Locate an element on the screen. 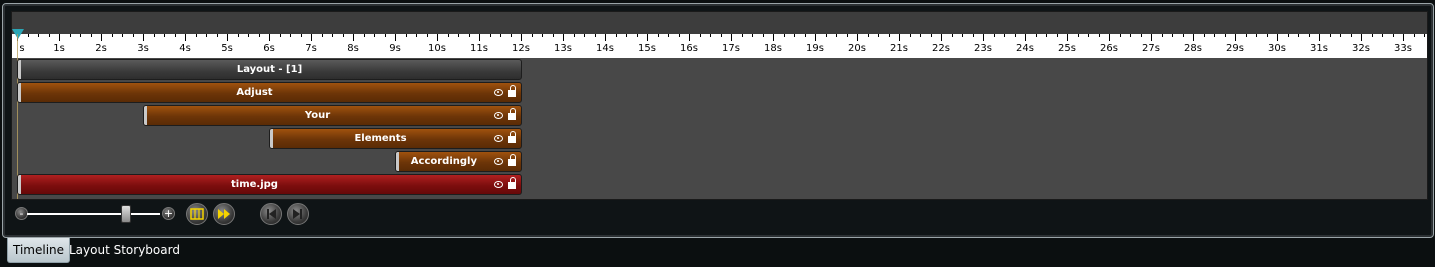  ruler-label: 32s is located at coordinates (1361, 48).